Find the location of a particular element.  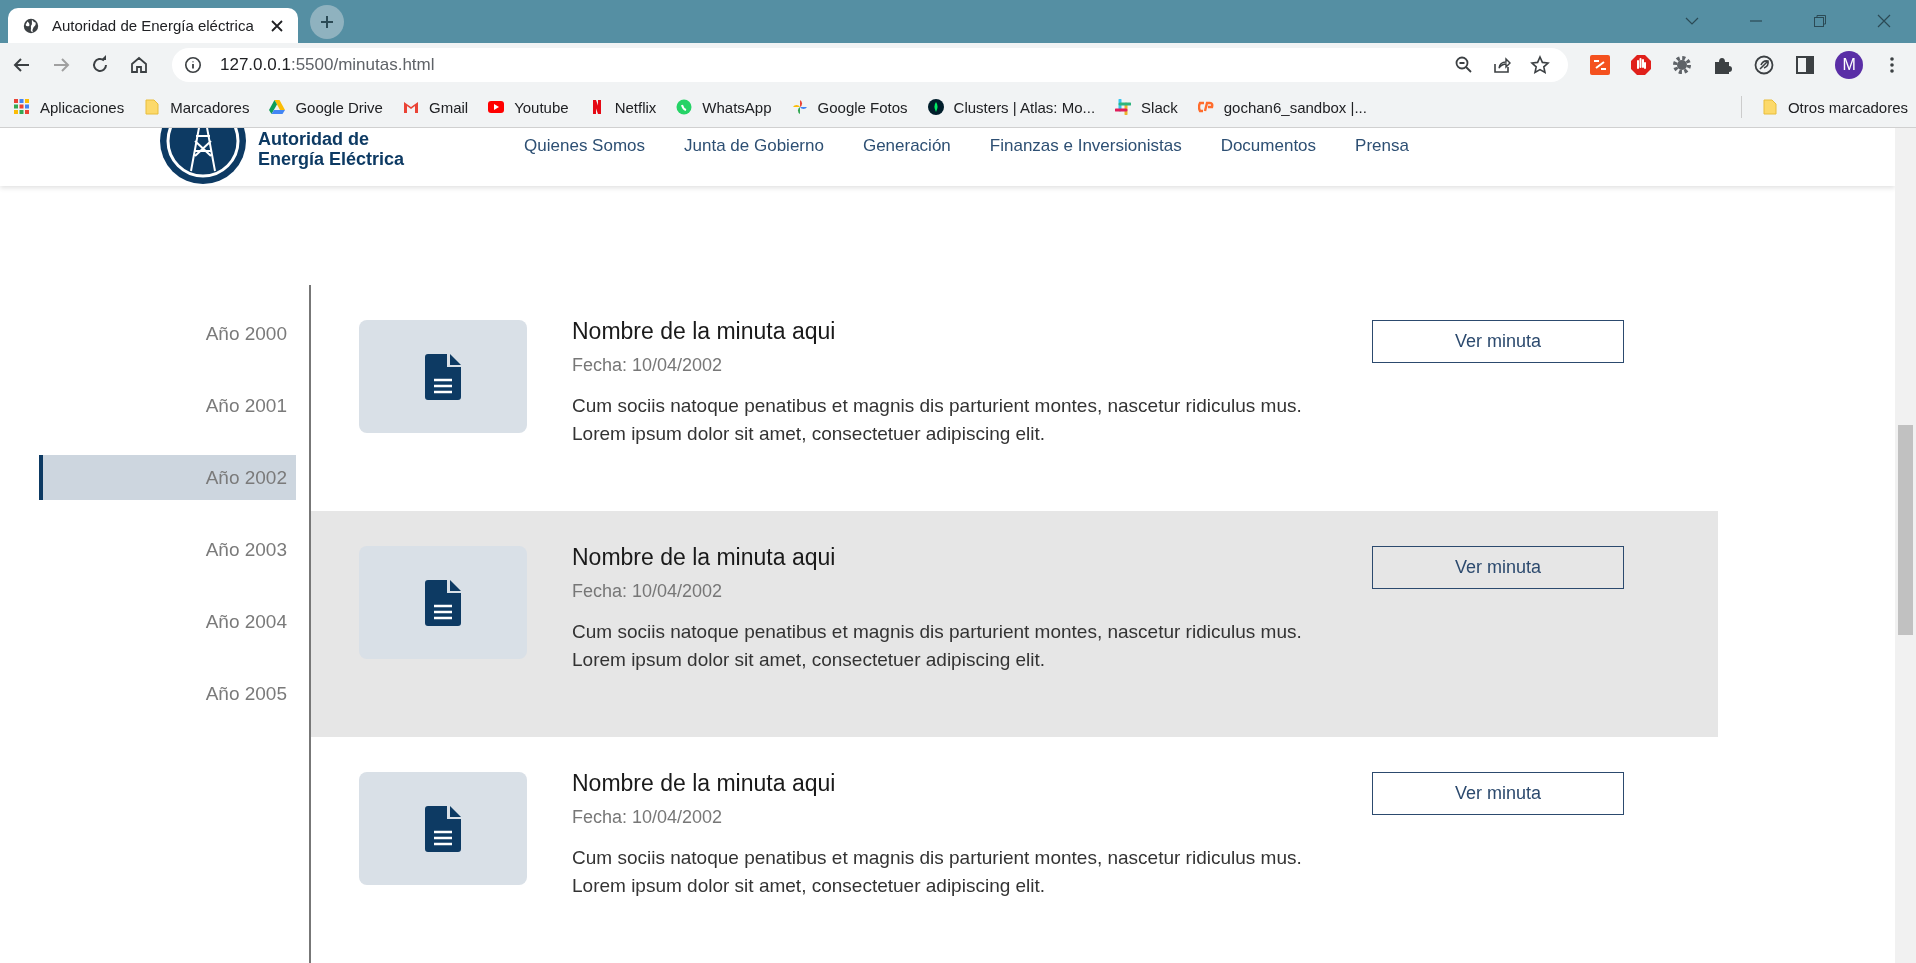

stop-hand-icon is located at coordinates (1641, 65).